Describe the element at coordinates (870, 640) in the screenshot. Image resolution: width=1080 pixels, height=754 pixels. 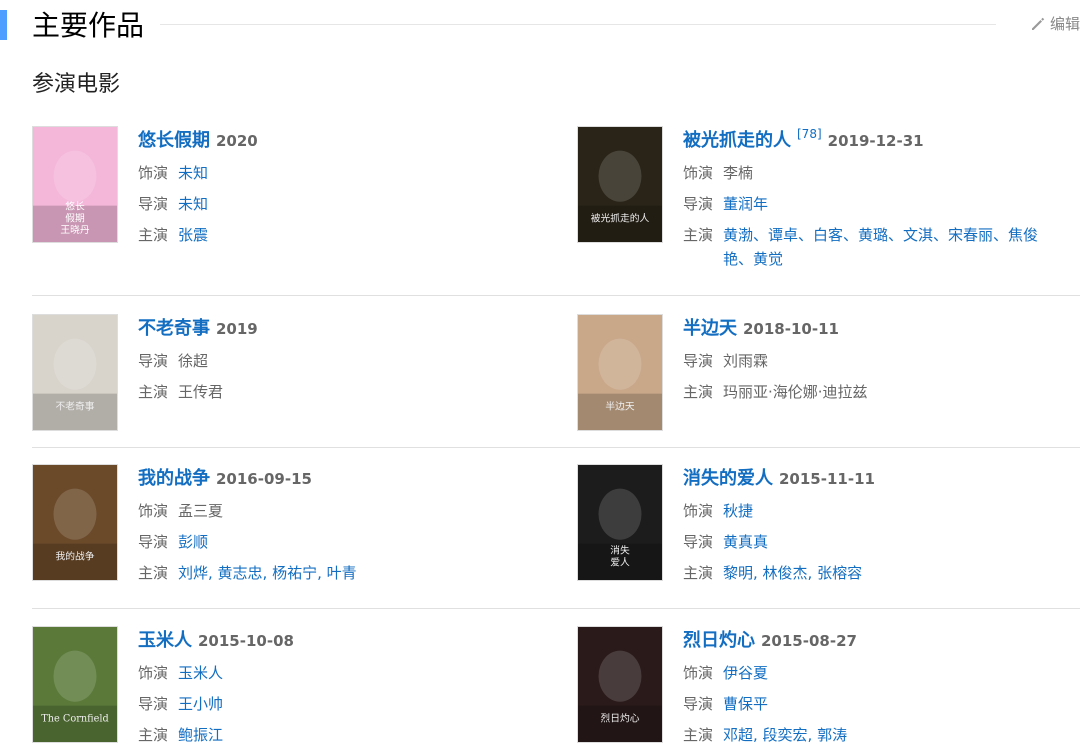
I see `movie-title-line: 烈日灼心 2015-08-27` at that location.